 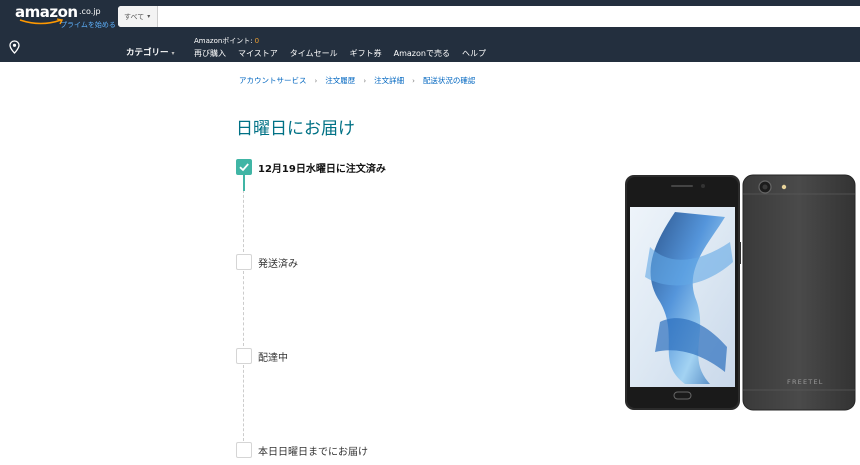 What do you see at coordinates (90, 11) in the screenshot?
I see `logo-tld: .co.jp` at bounding box center [90, 11].